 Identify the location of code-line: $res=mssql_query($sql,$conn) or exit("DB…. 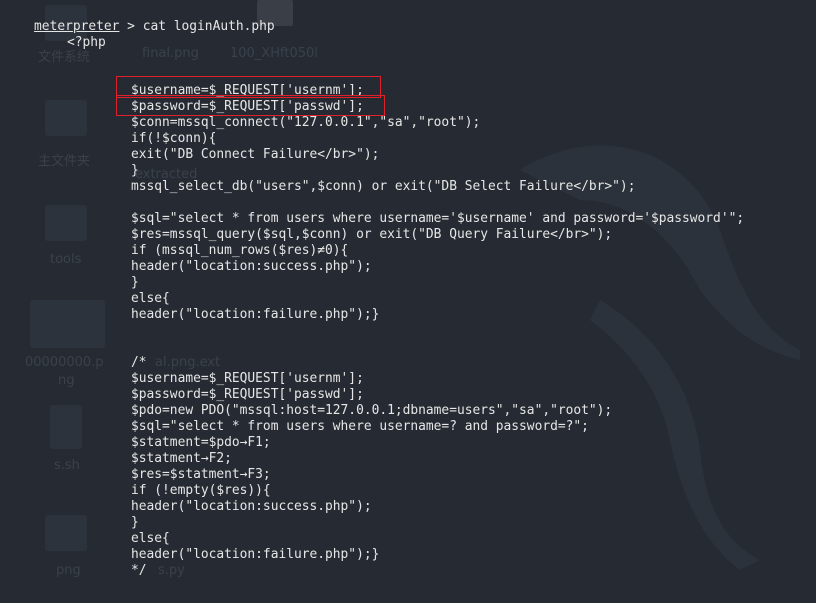
(372, 234).